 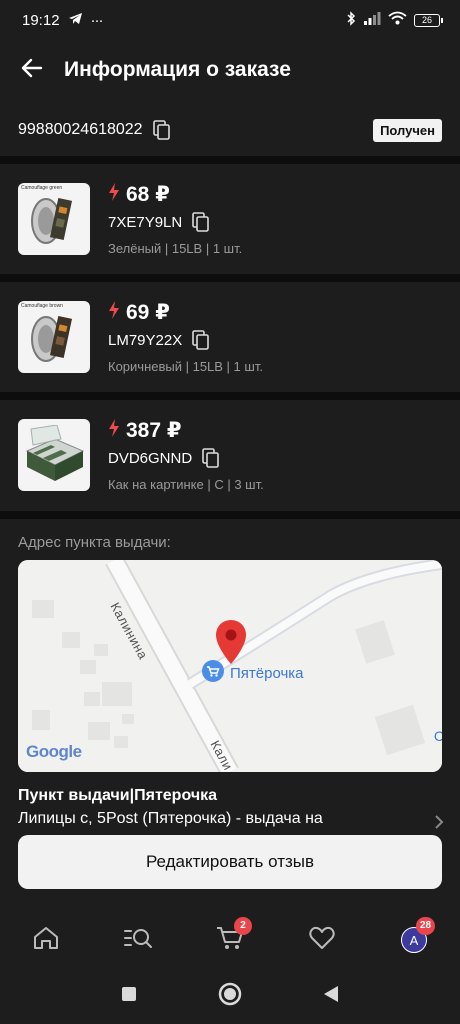 I want to click on store-marker: Пятёрочка, so click(x=253, y=673).